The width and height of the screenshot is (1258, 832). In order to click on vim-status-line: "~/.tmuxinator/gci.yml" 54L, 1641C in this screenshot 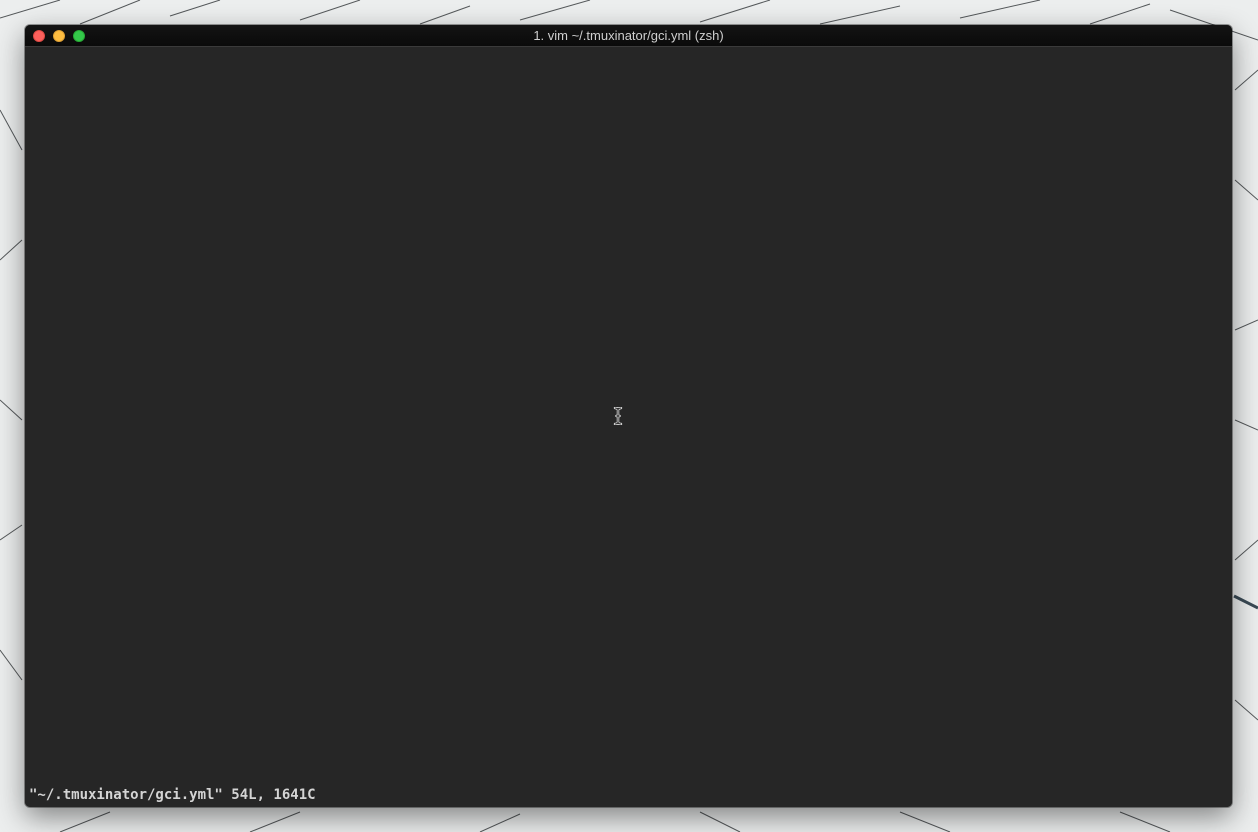, I will do `click(172, 795)`.